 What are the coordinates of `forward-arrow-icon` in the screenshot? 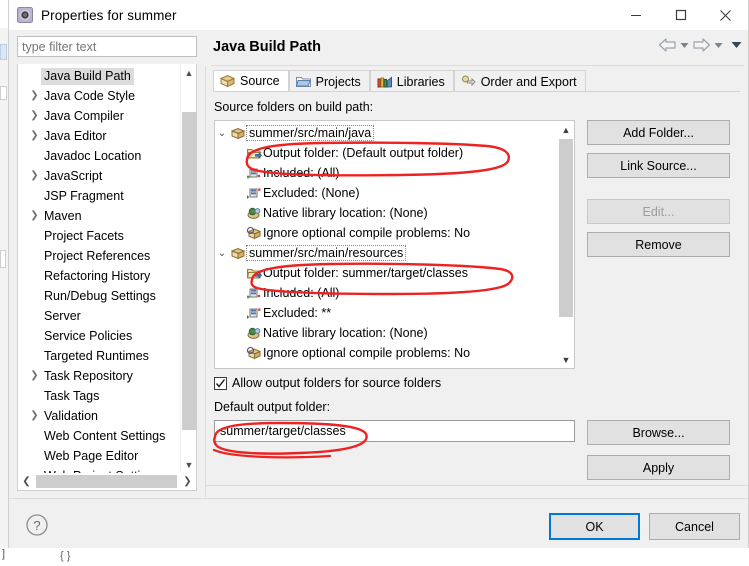 It's located at (701, 45).